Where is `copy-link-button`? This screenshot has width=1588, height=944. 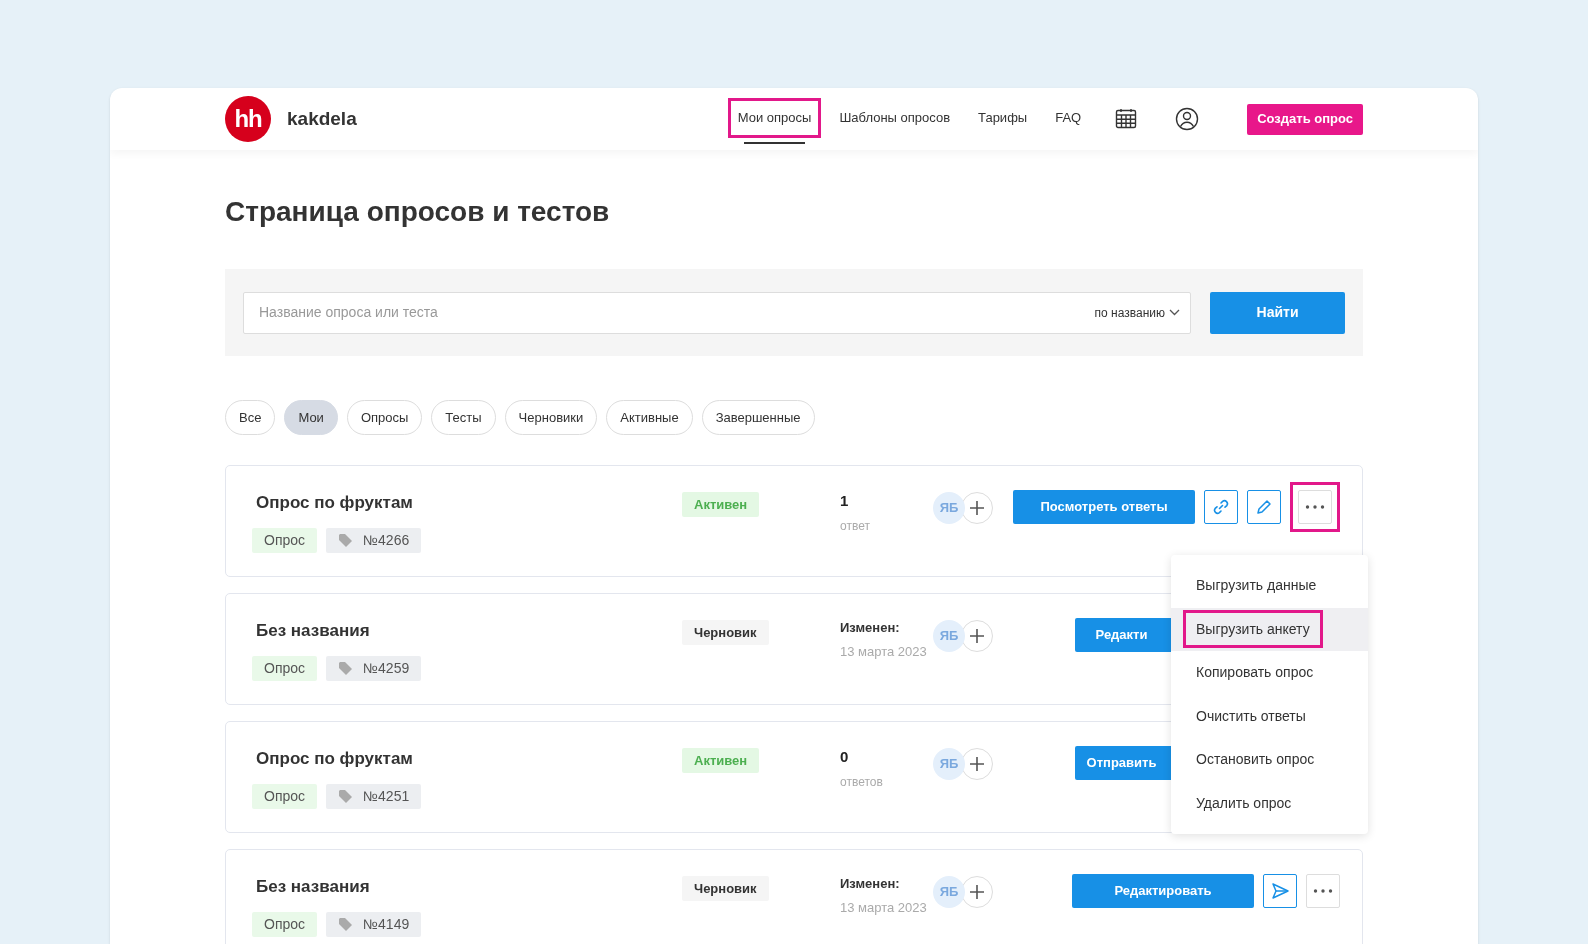 copy-link-button is located at coordinates (1221, 507).